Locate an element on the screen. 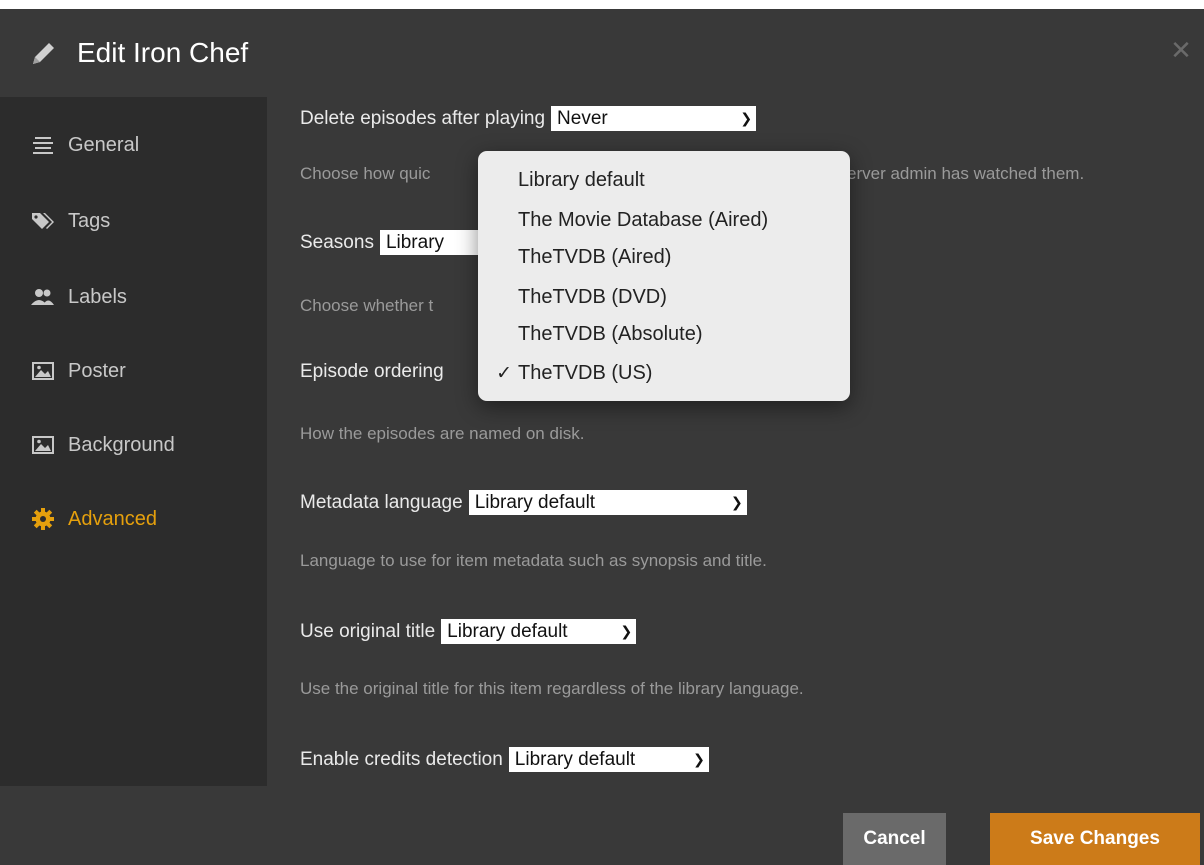  metadata-language-row: Metadata language Library default ❯ is located at coordinates (523, 502).